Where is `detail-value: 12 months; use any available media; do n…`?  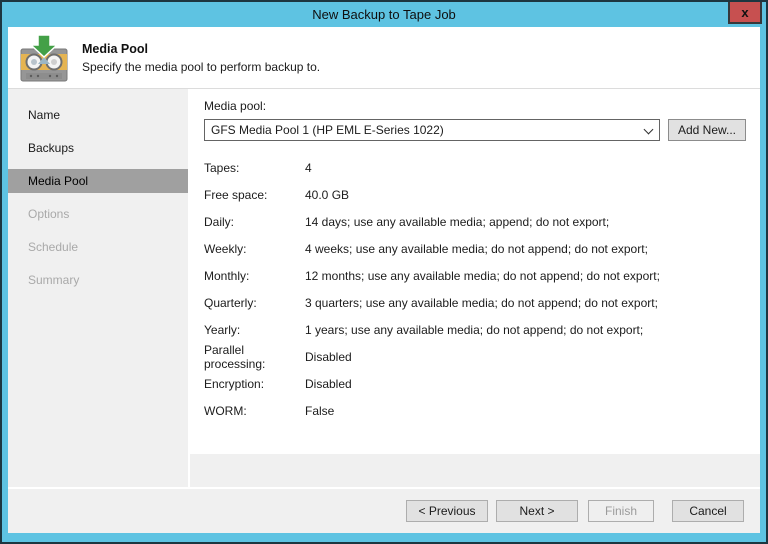
detail-value: 12 months; use any available media; do n… is located at coordinates (482, 275).